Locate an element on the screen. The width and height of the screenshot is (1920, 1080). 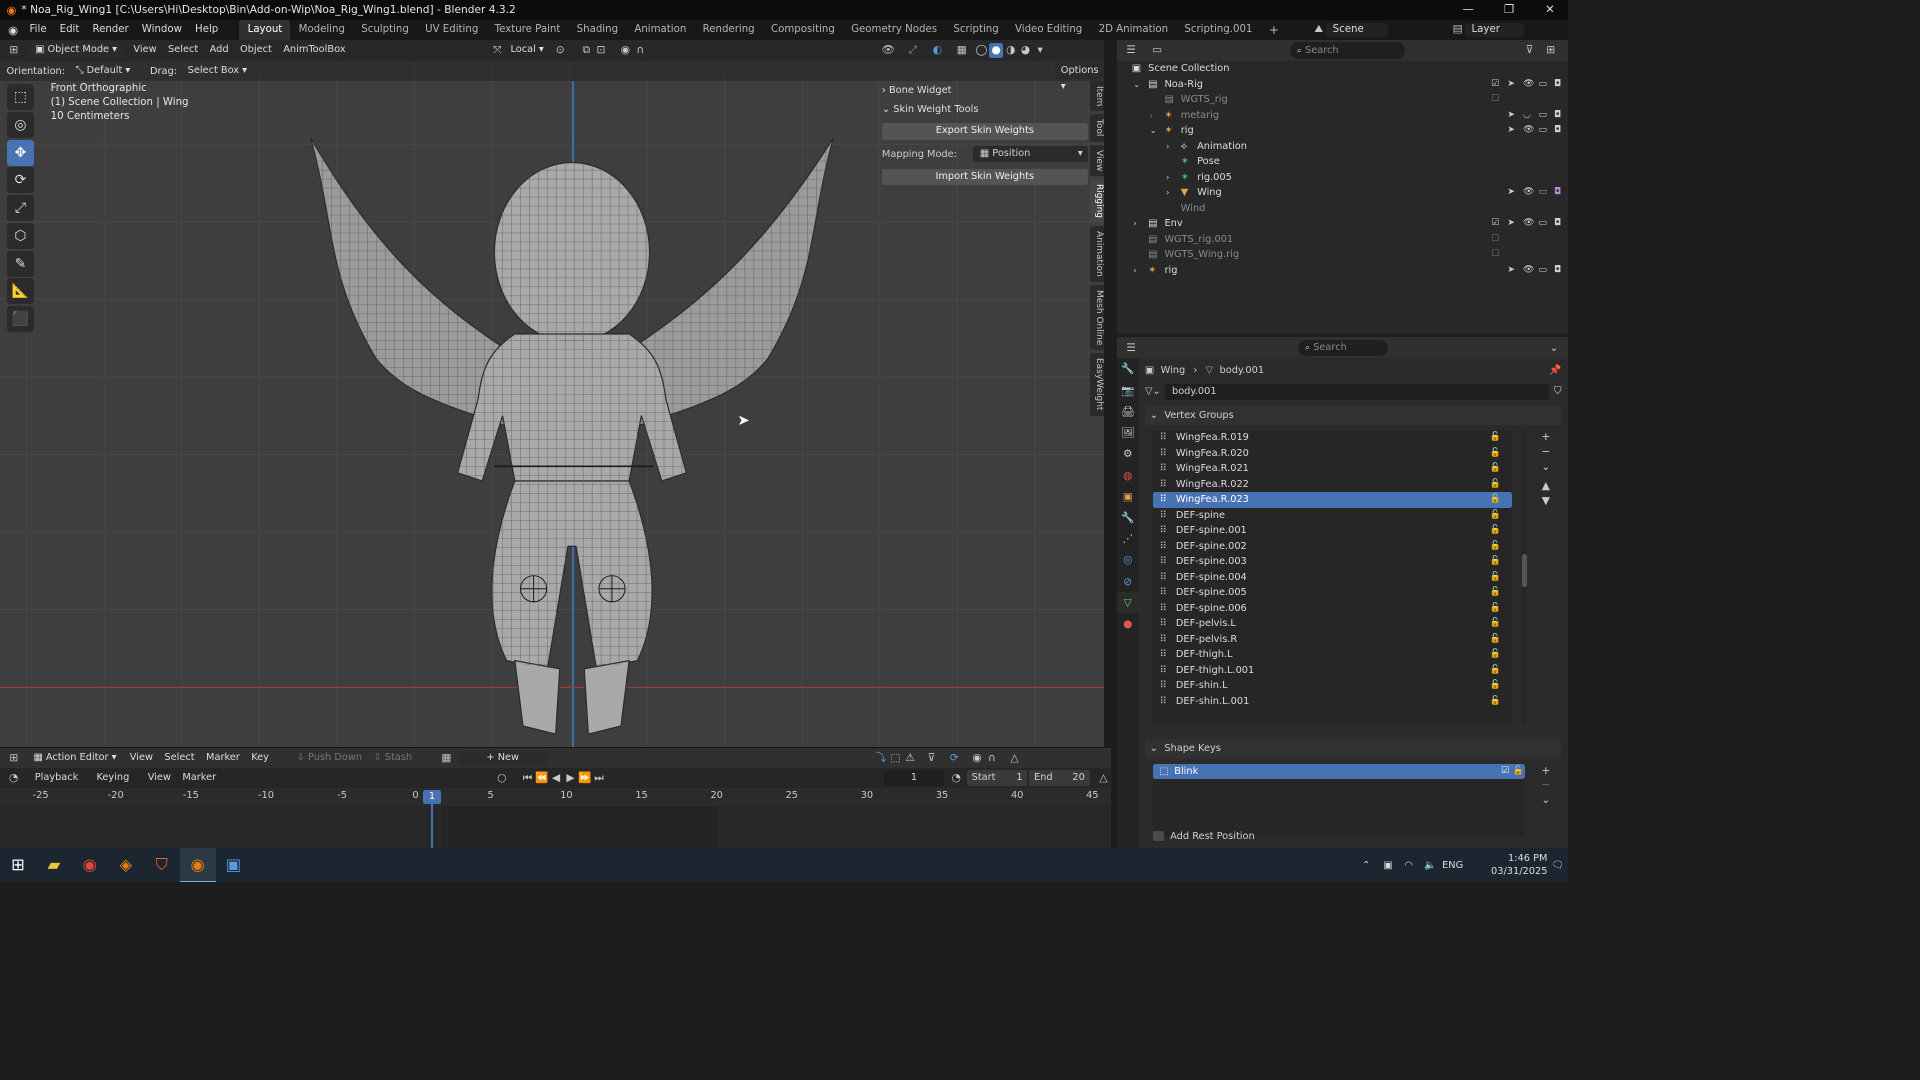
gizmo-icon: ⤢ is located at coordinates (913, 50).